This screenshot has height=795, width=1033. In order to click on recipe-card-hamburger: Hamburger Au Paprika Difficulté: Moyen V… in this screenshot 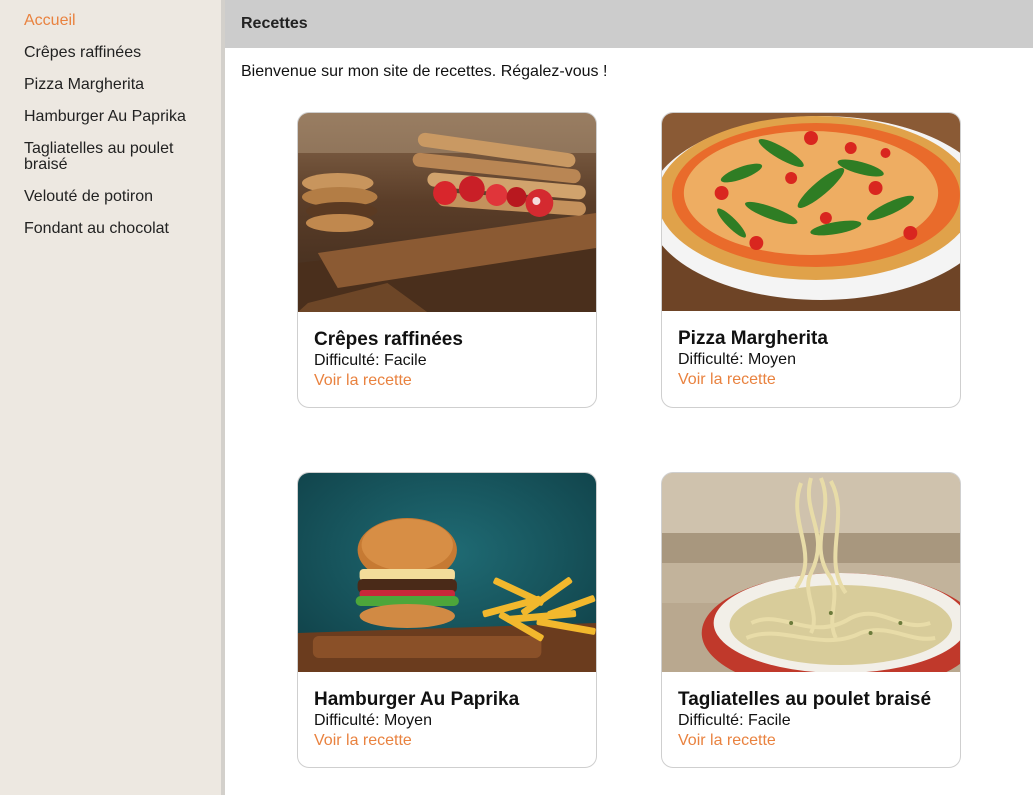, I will do `click(447, 620)`.